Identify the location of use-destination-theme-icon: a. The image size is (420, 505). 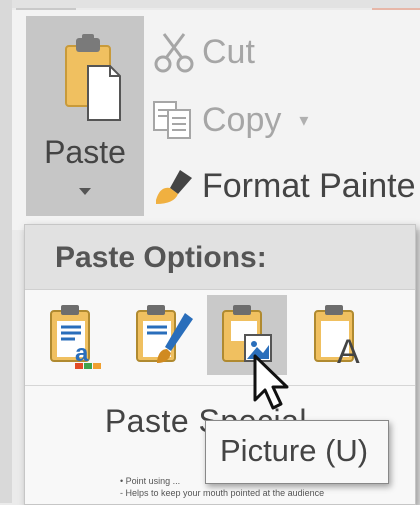
(75, 337).